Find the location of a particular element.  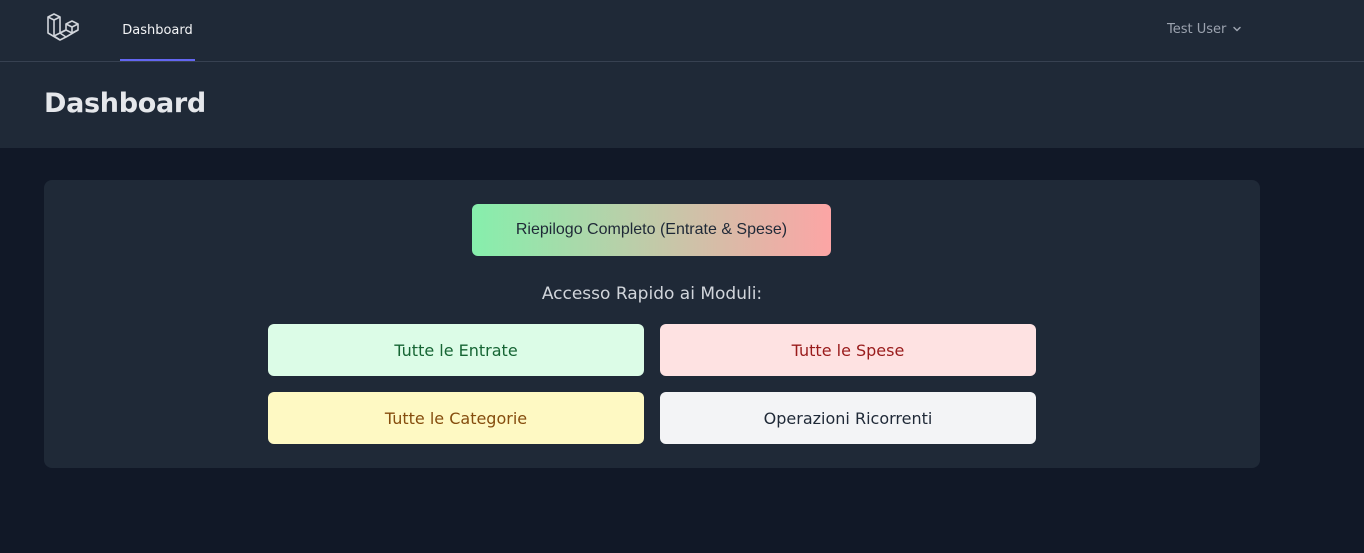

all-income-button: Tutte le Entrate is located at coordinates (456, 350).